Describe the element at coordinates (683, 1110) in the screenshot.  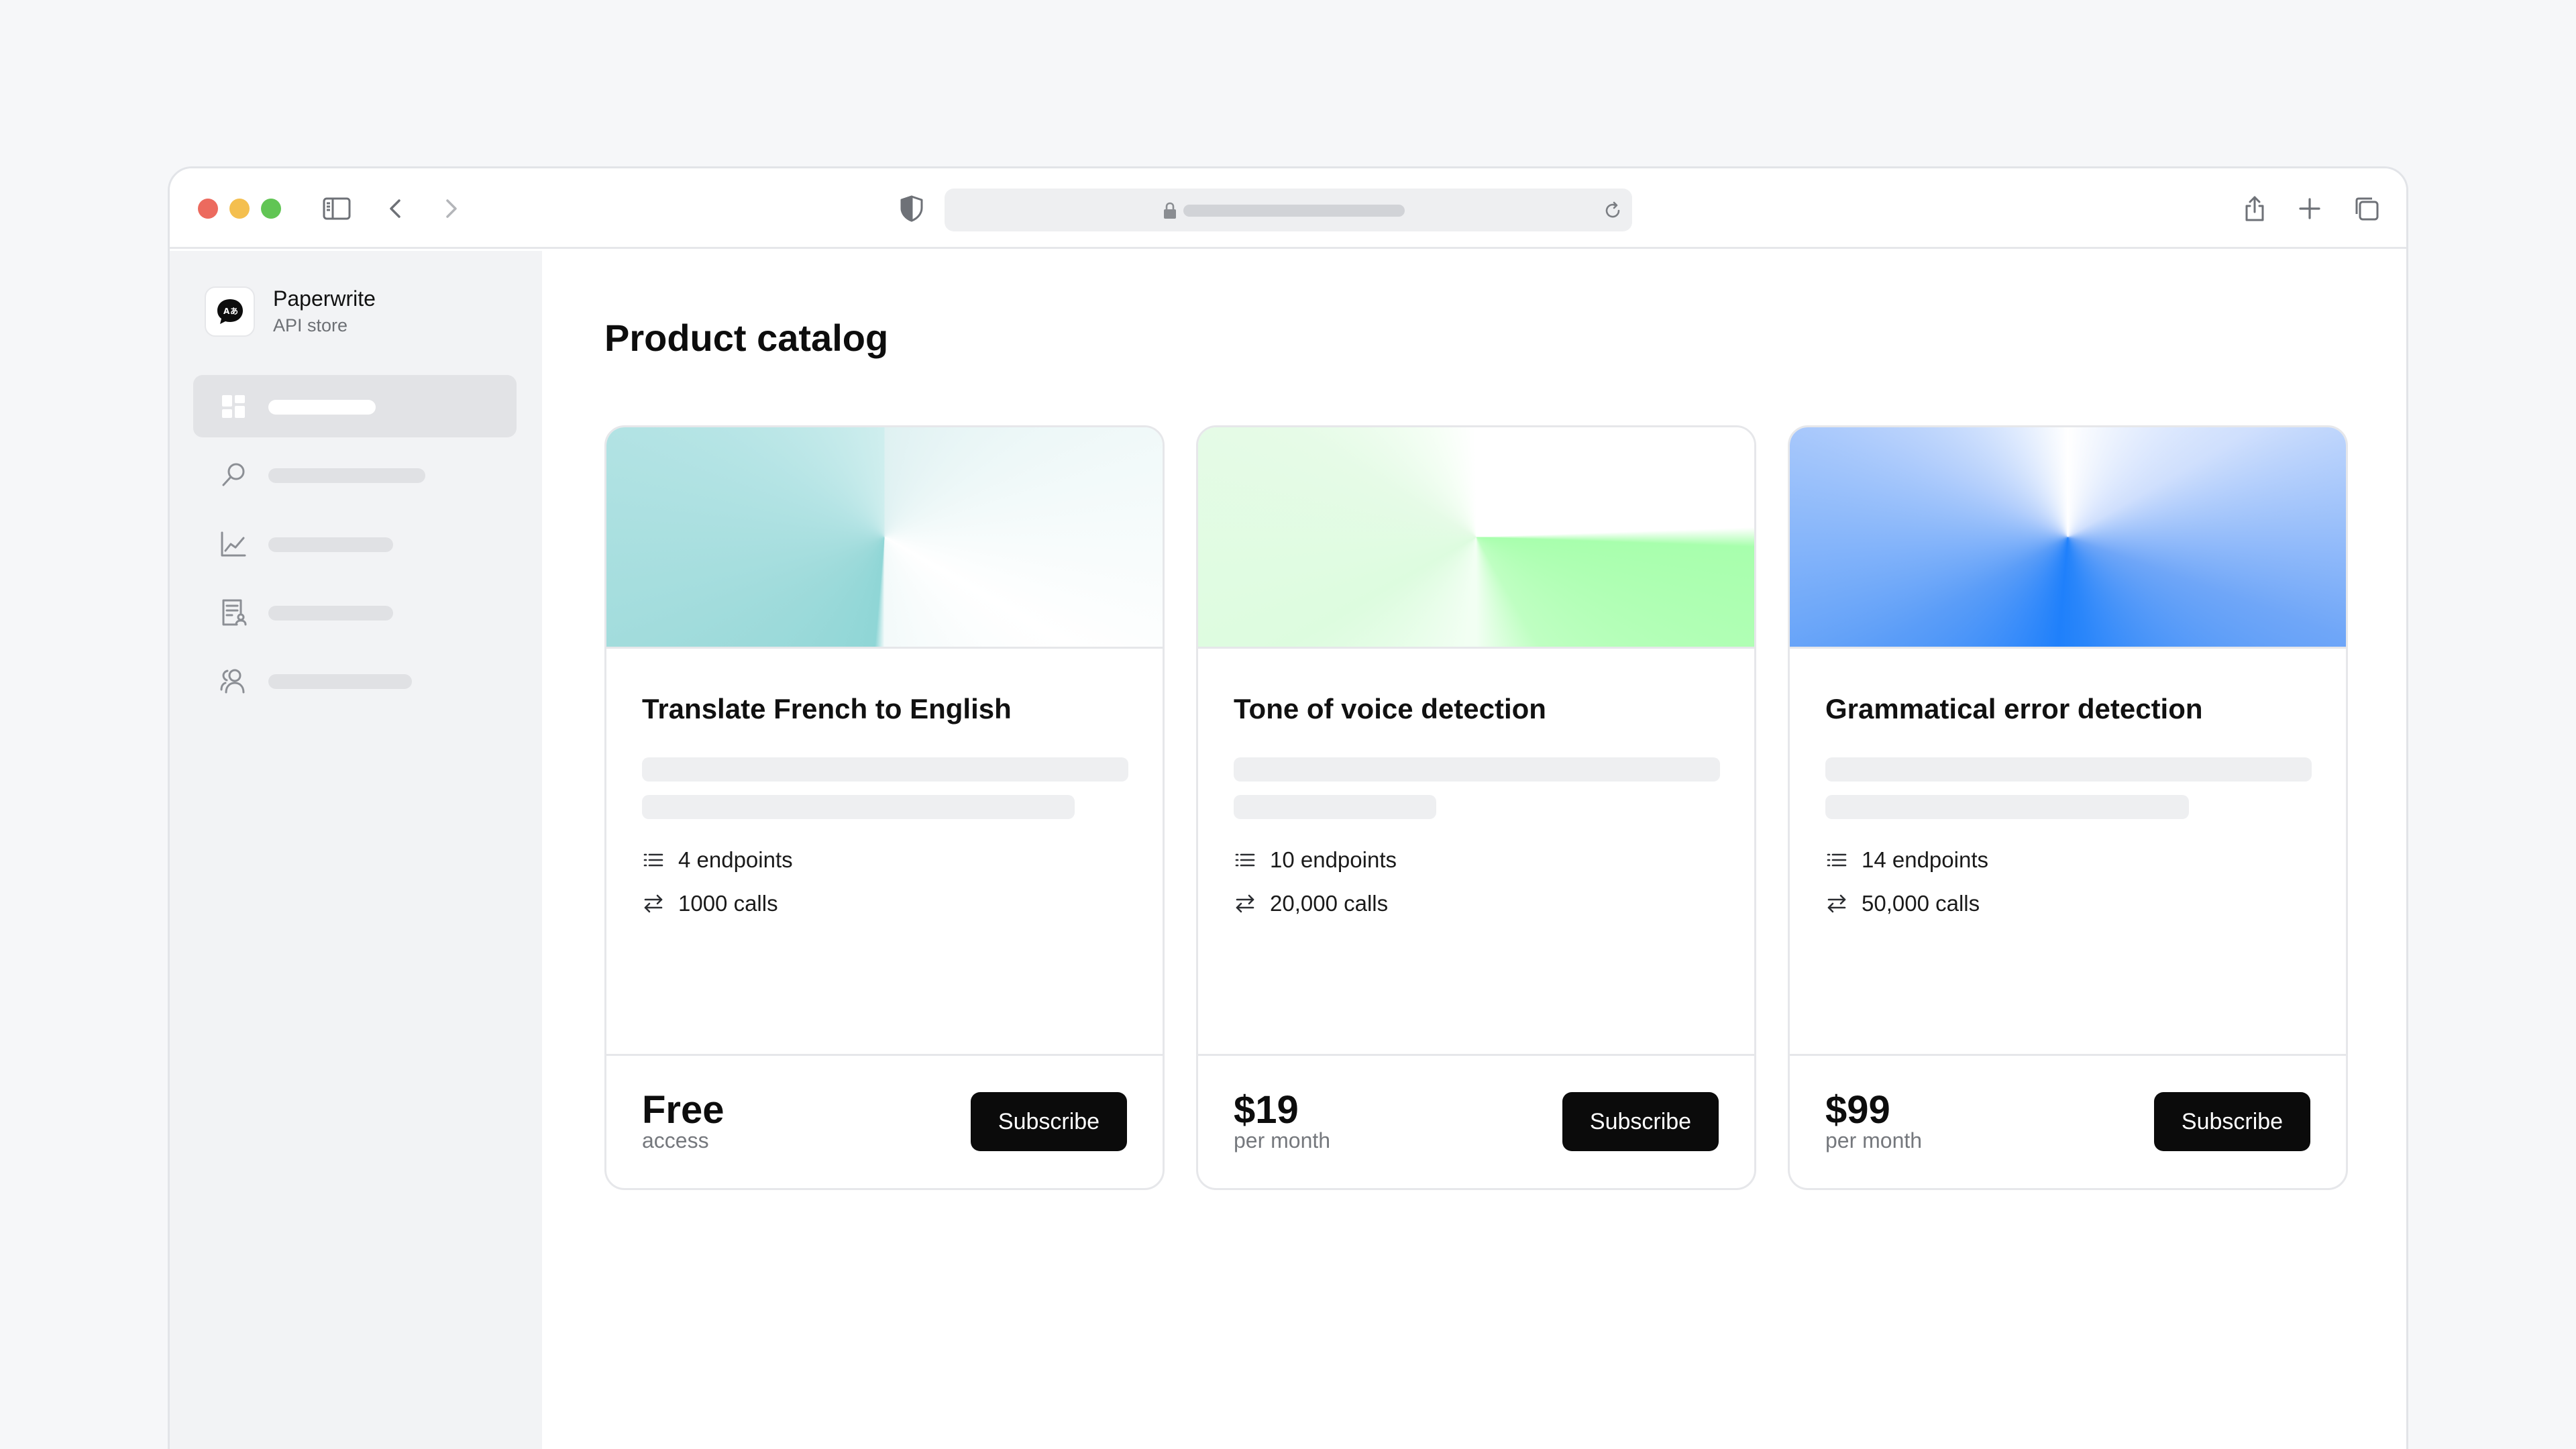
I see `price: Free` at that location.